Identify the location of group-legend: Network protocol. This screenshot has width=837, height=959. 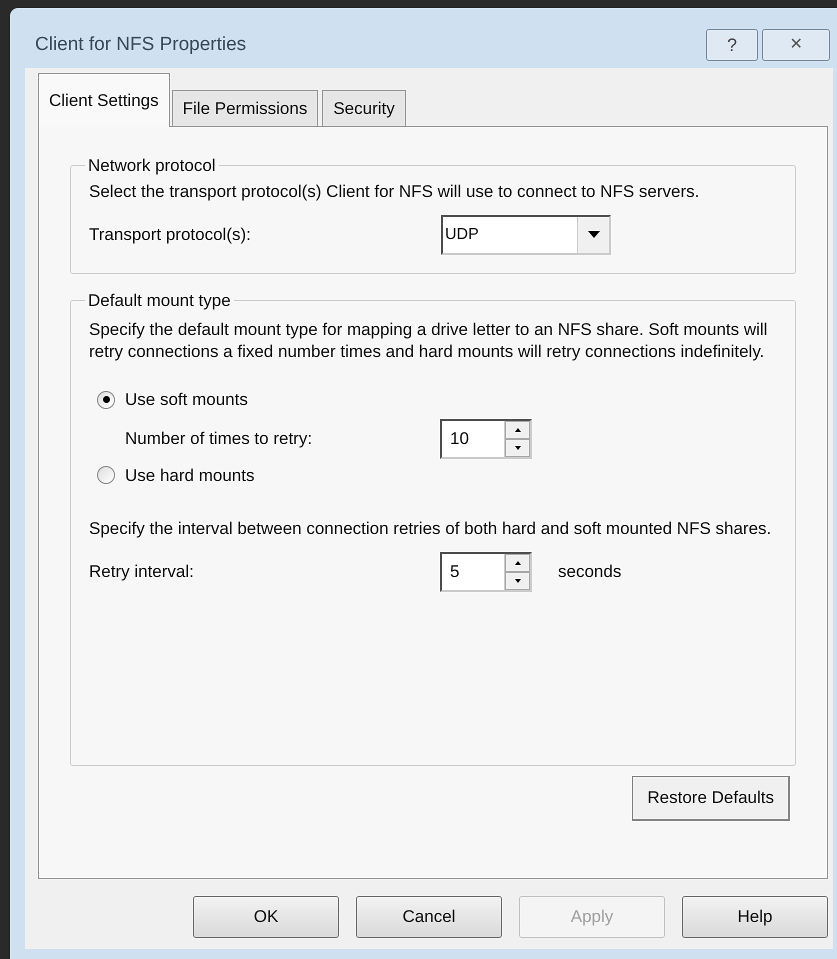
(152, 165).